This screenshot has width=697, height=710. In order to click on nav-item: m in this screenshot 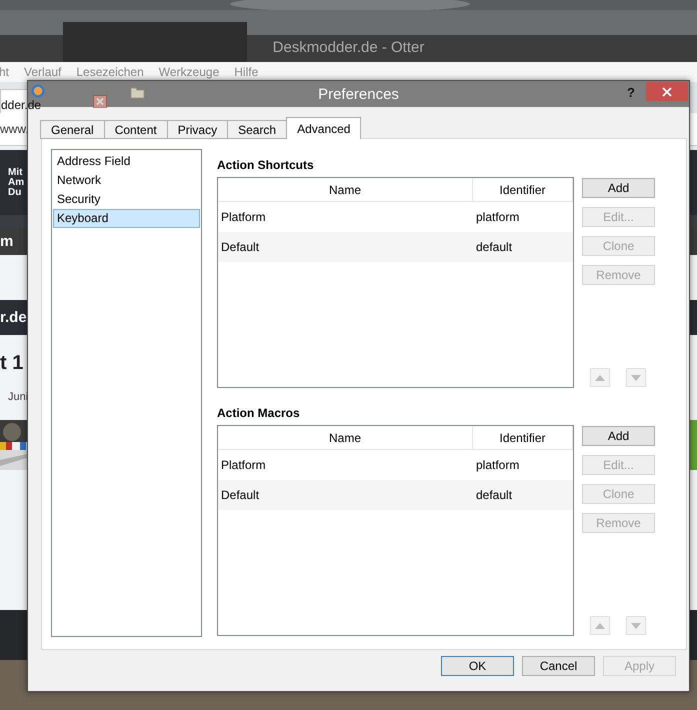, I will do `click(7, 241)`.